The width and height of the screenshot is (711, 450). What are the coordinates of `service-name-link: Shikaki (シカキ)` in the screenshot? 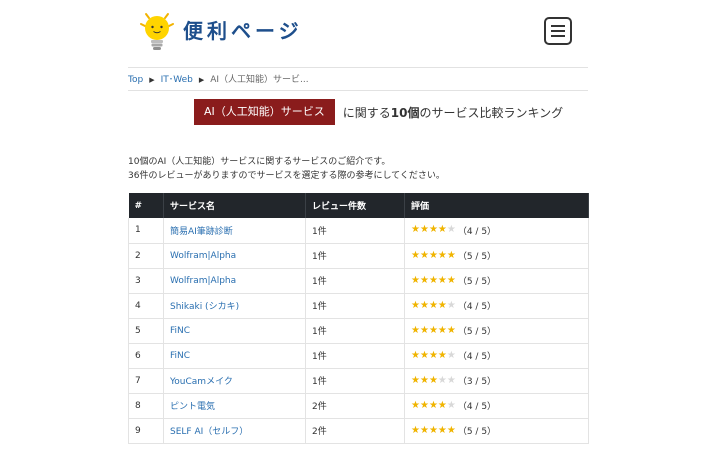 It's located at (234, 306).